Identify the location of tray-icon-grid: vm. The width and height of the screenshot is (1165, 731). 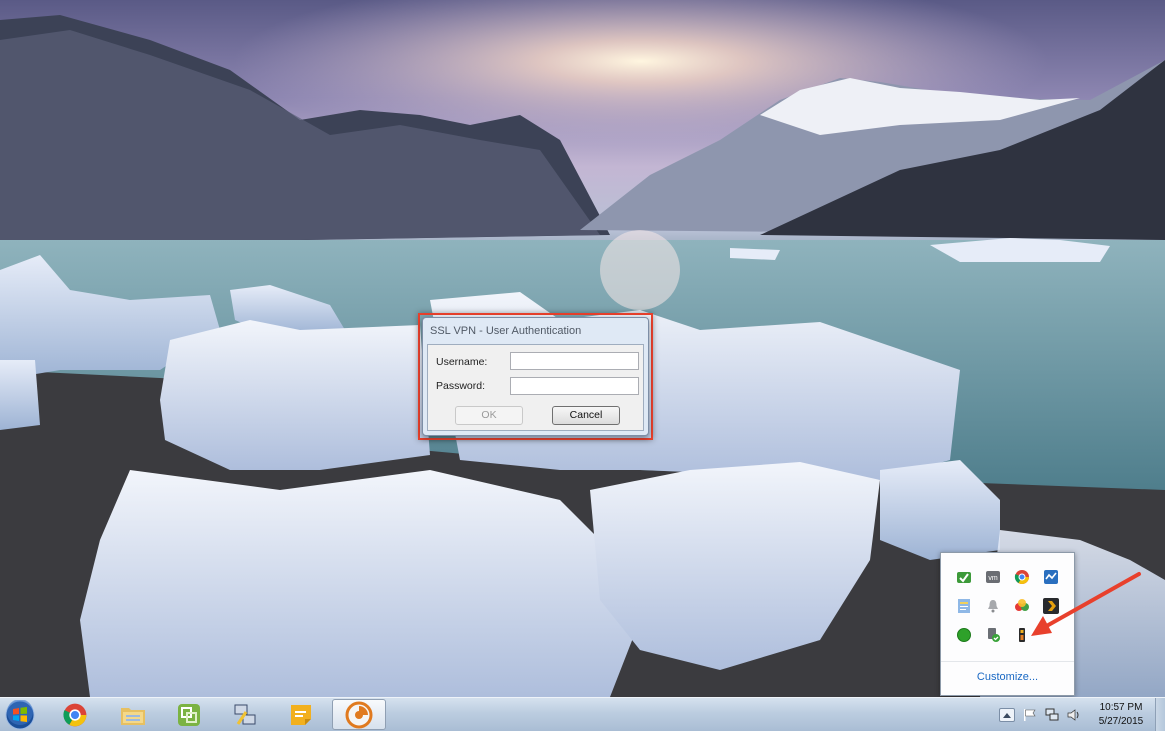
(1008, 605).